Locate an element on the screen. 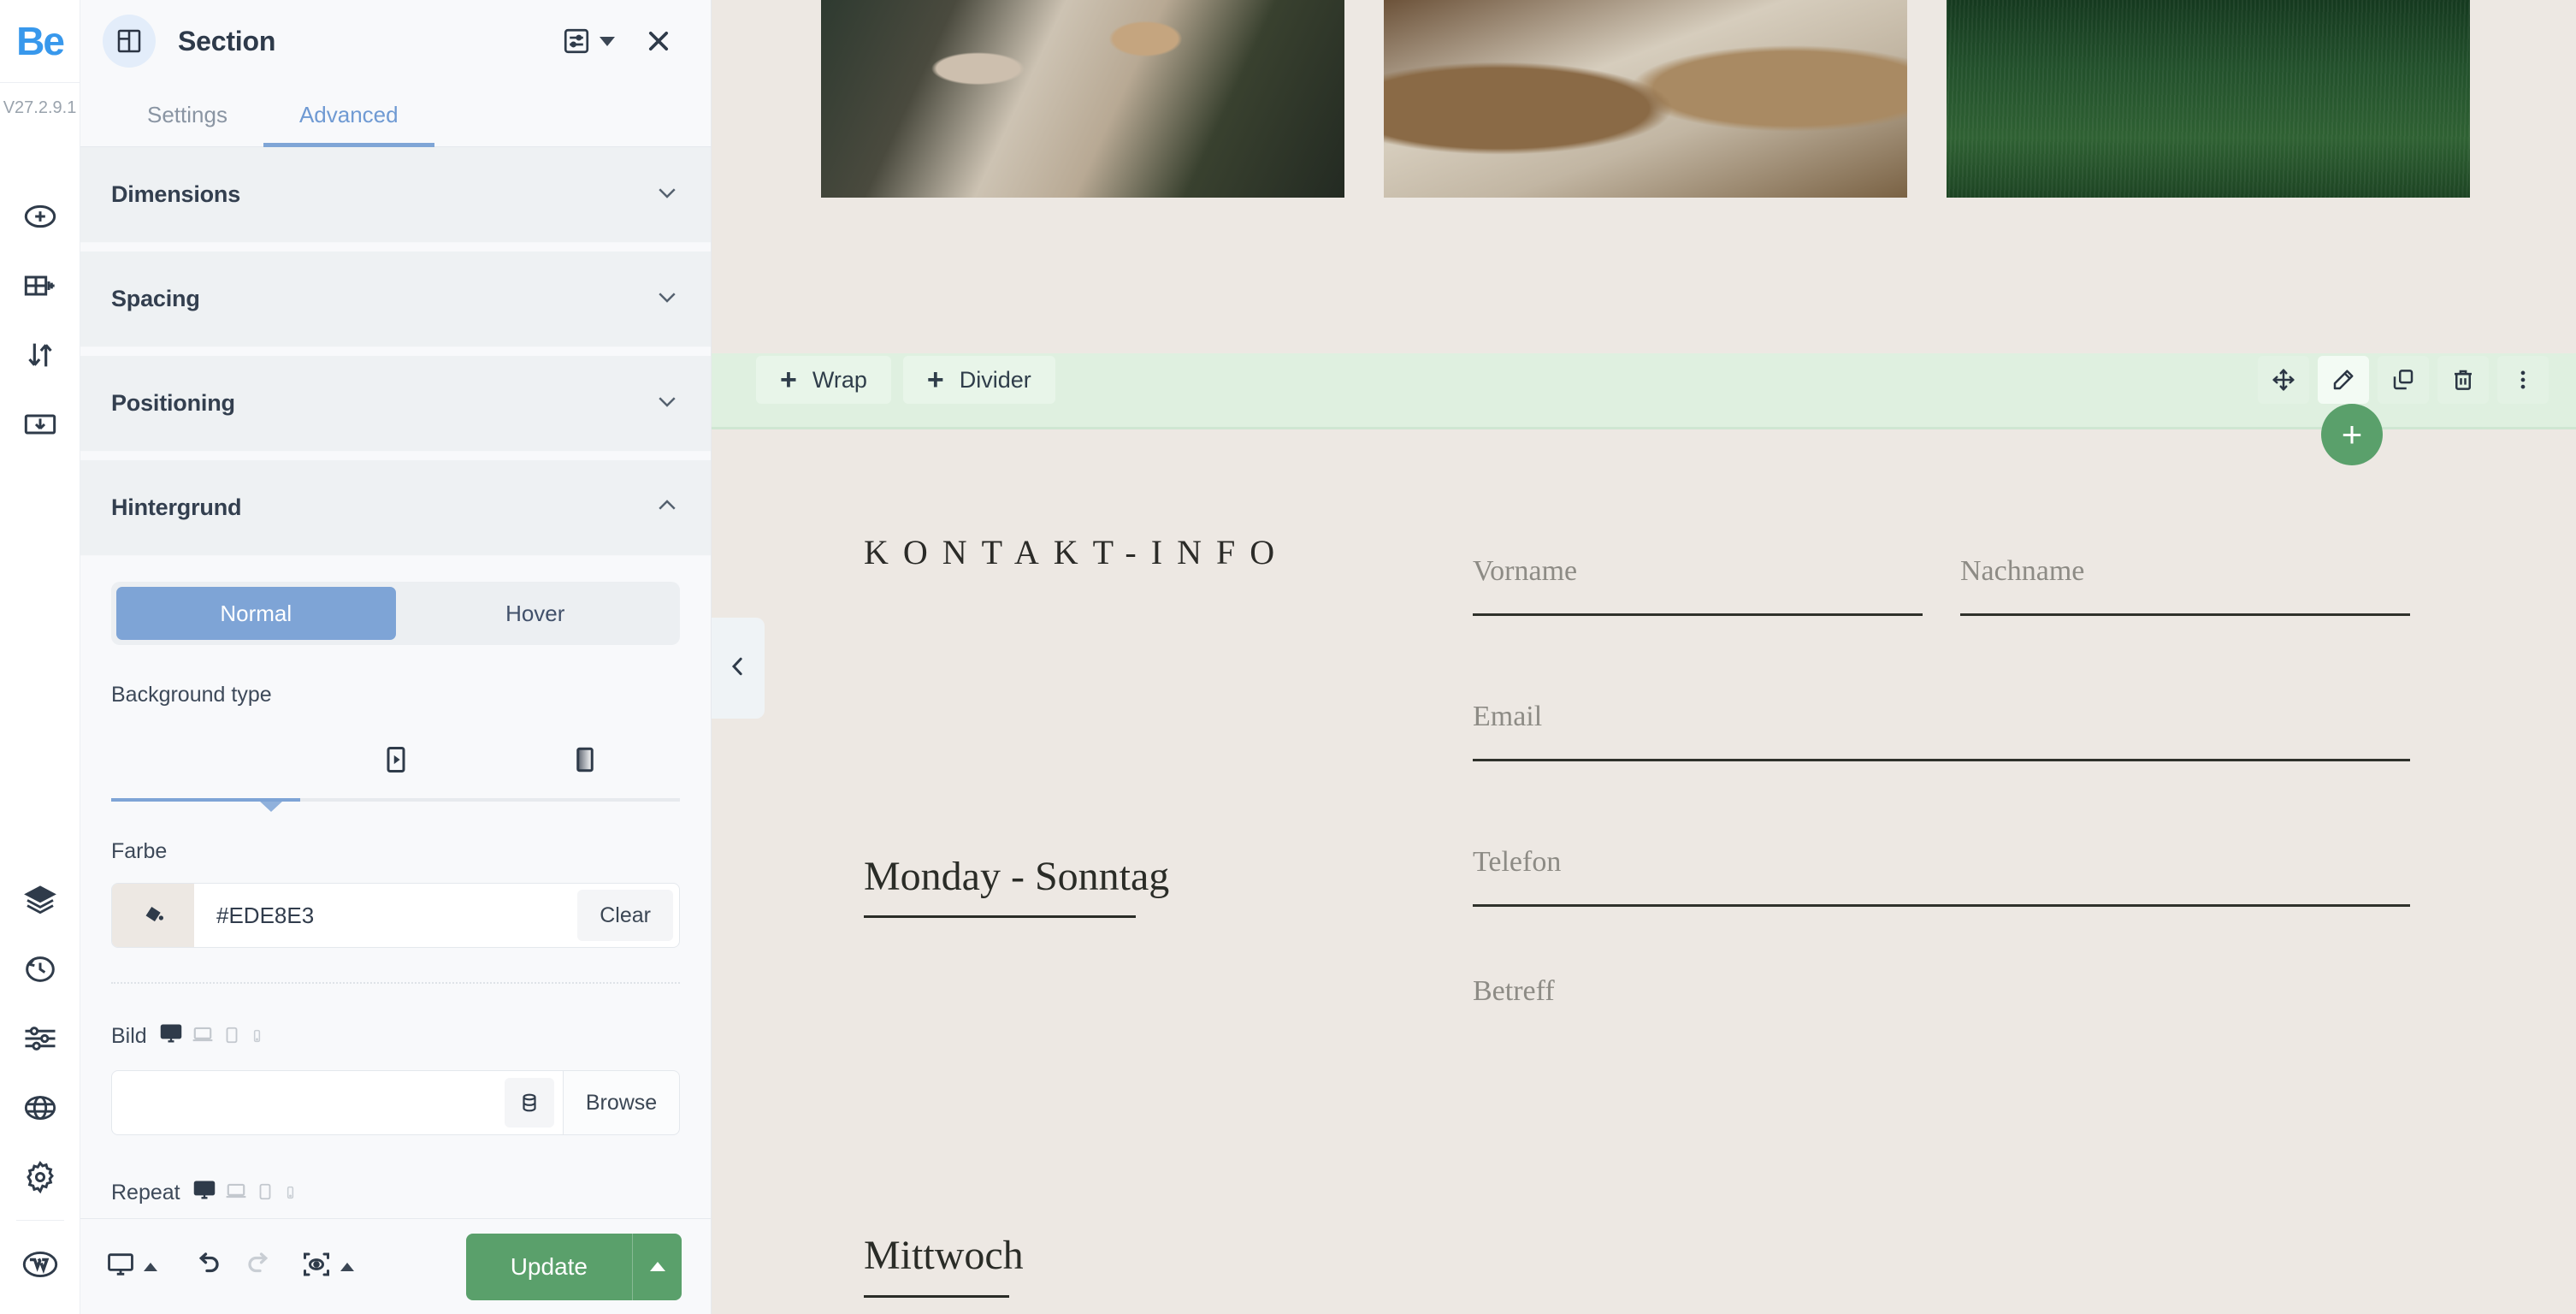  last-name-cell is located at coordinates (2185, 578).